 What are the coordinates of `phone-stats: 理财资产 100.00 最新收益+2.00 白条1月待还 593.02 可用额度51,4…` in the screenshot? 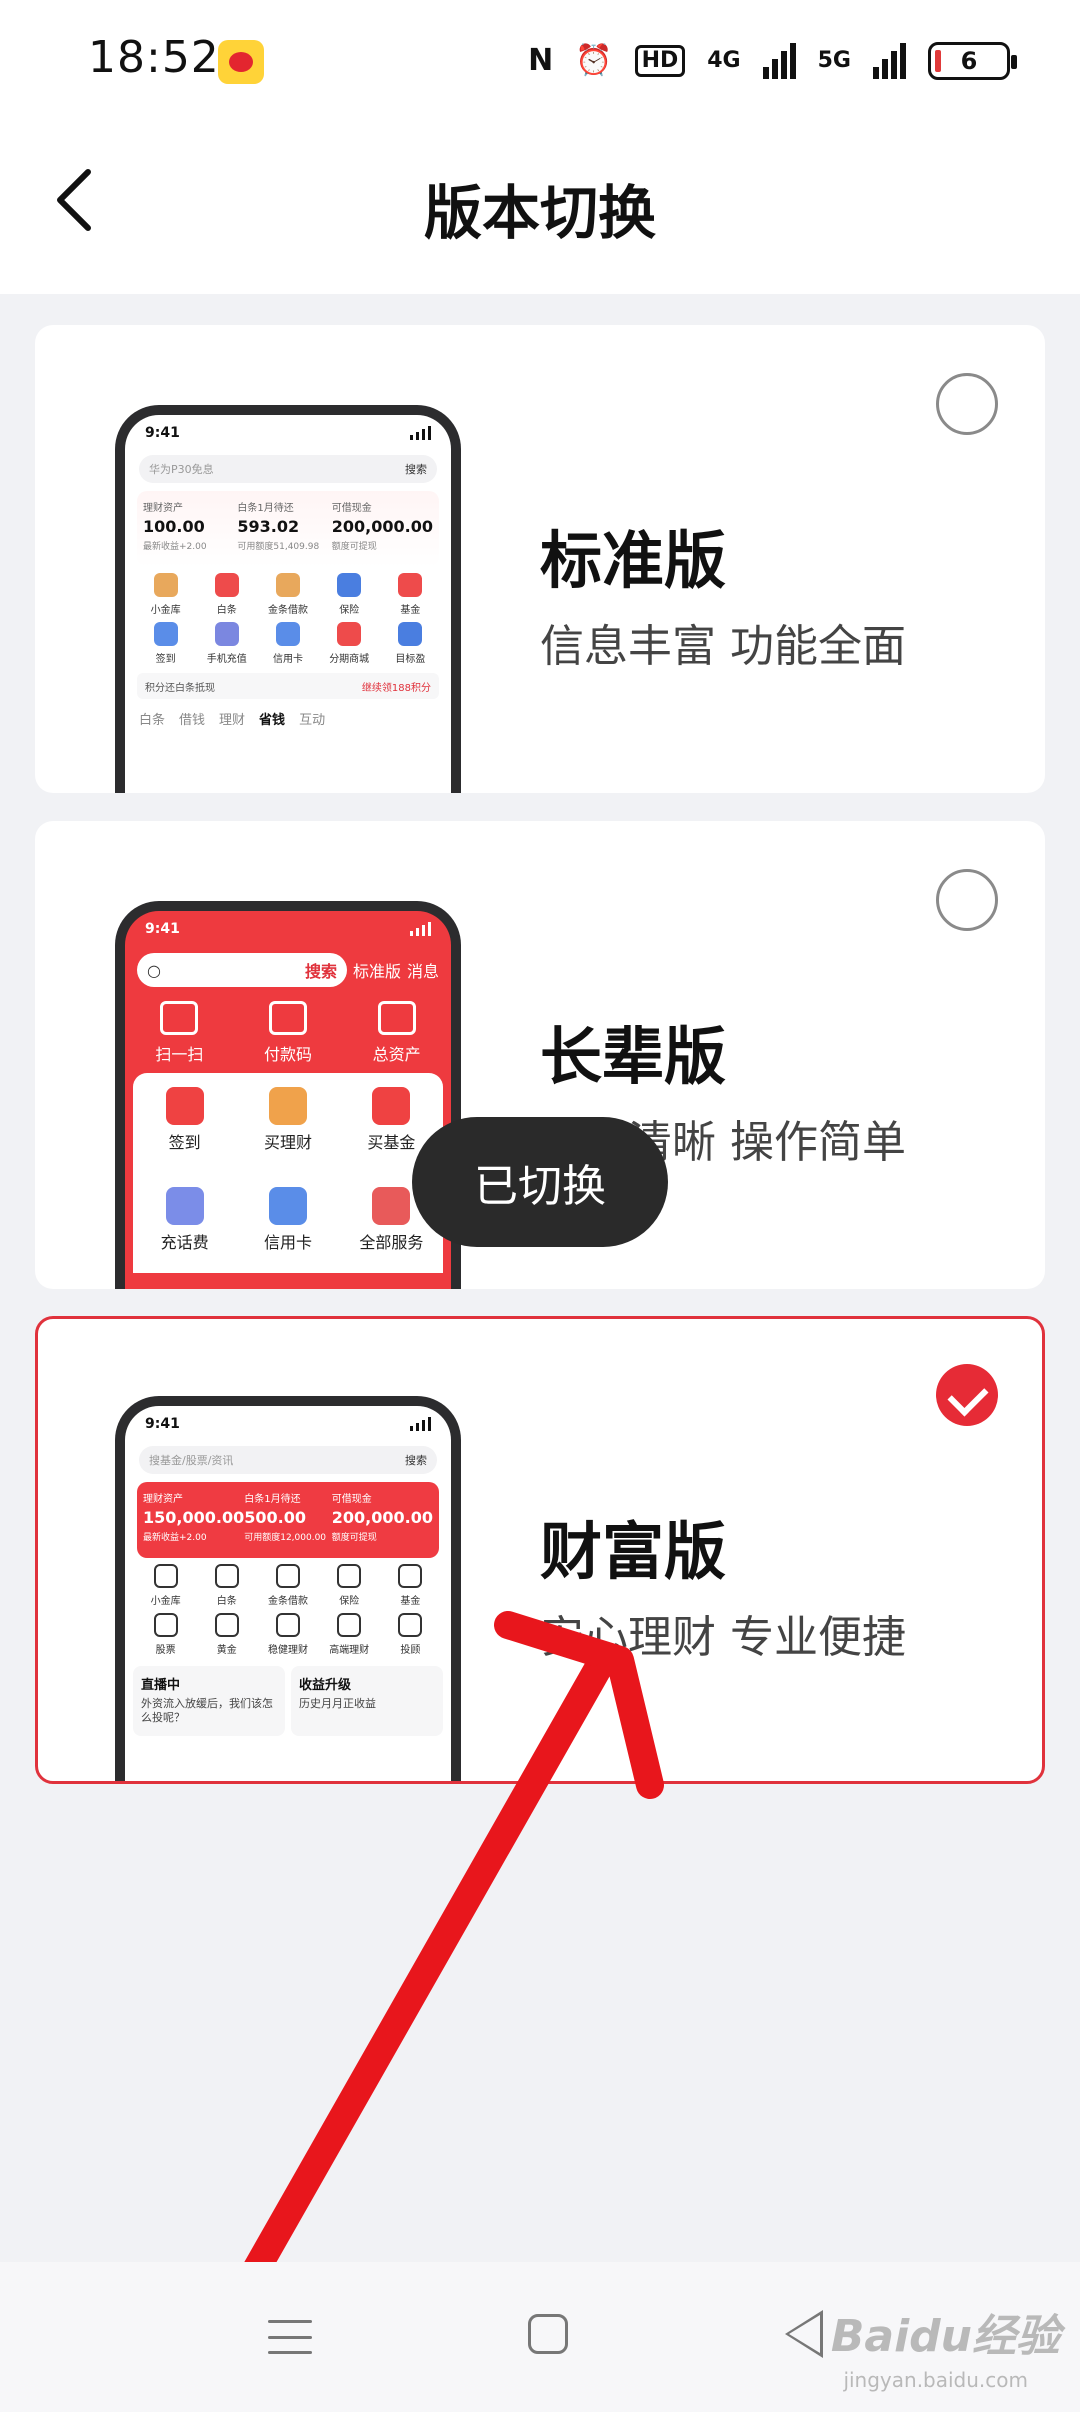 It's located at (288, 529).